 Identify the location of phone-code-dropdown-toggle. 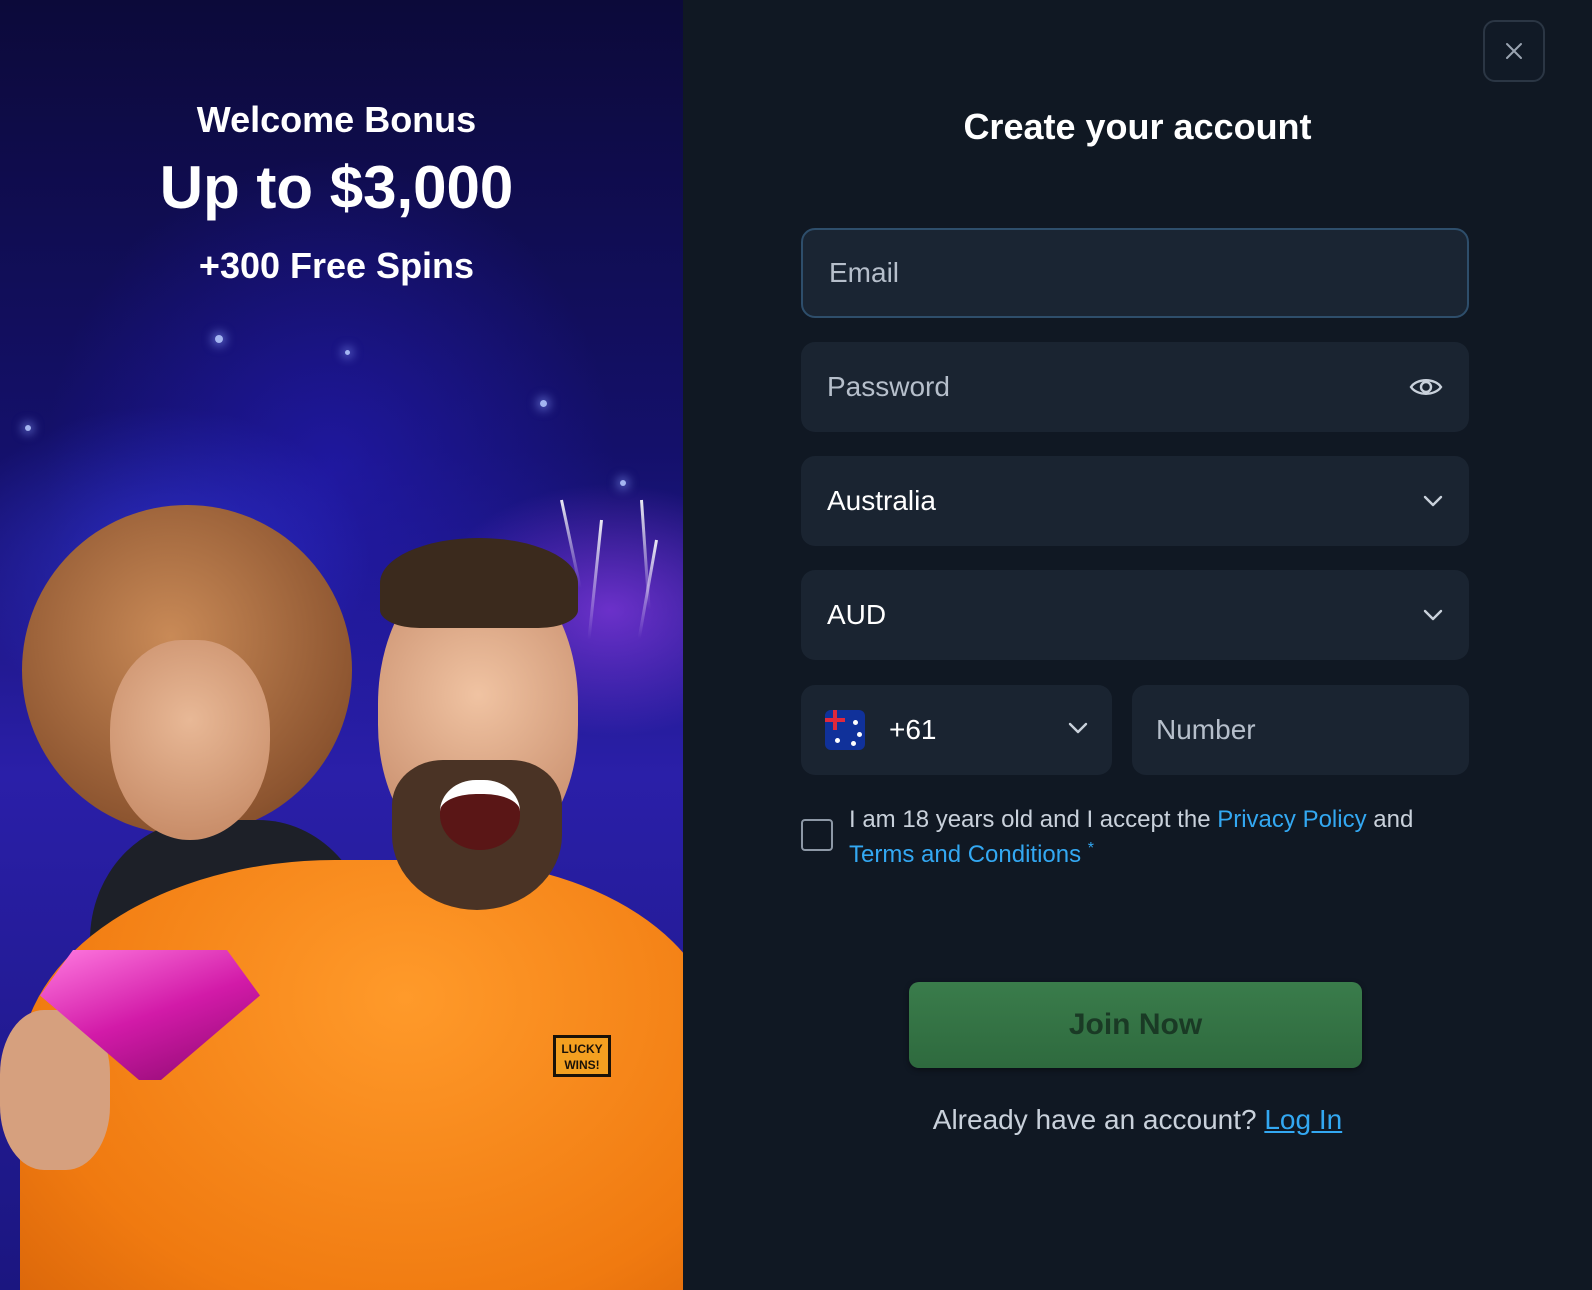
(1078, 730).